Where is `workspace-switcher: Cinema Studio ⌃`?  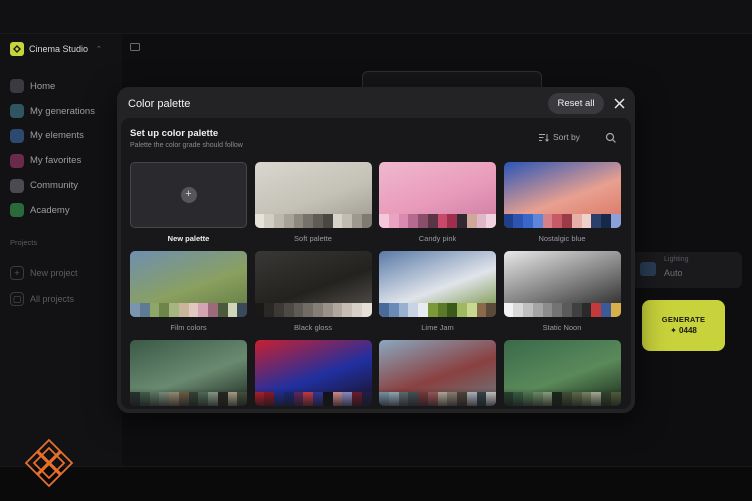 workspace-switcher: Cinema Studio ⌃ is located at coordinates (56, 49).